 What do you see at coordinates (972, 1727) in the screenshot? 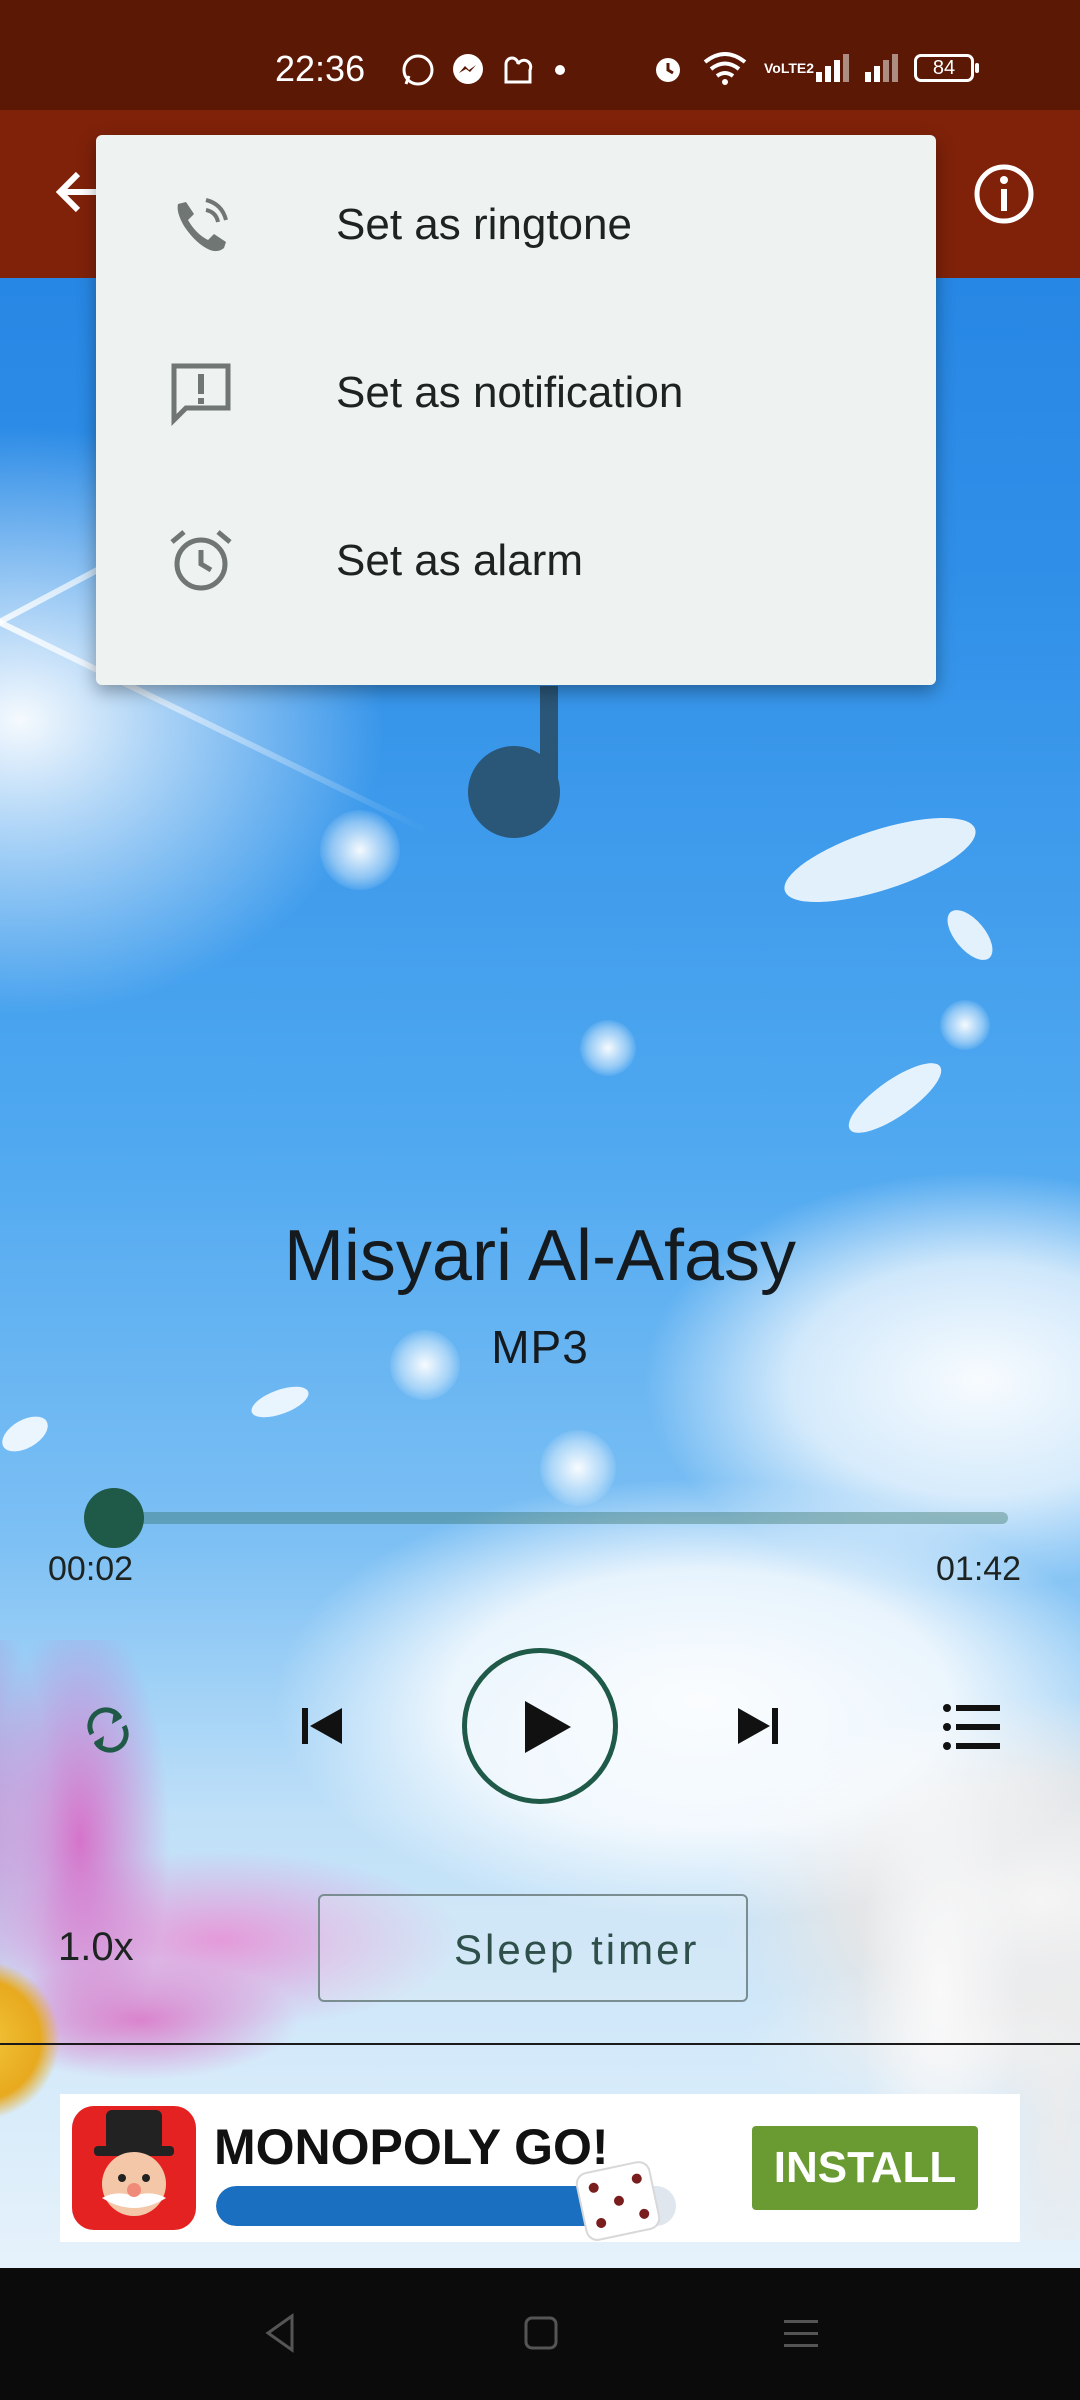
I see `playlist-icon` at bounding box center [972, 1727].